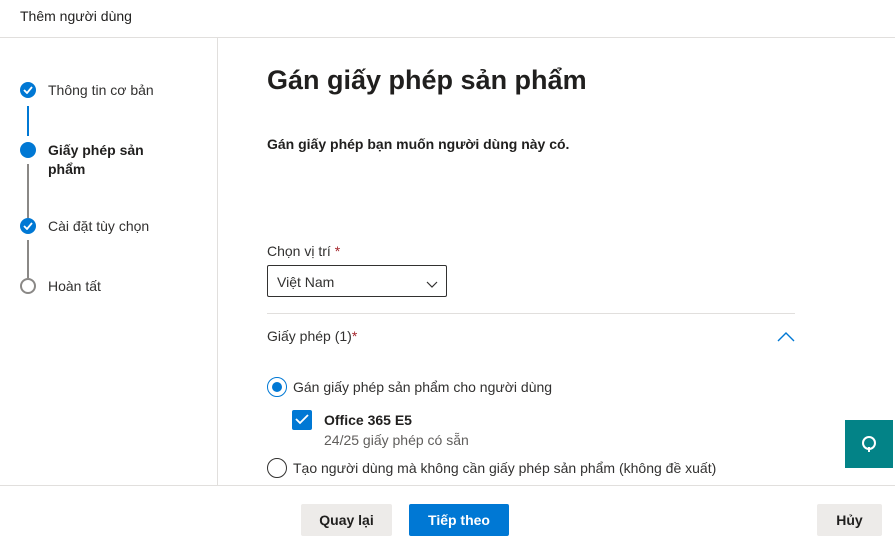 This screenshot has height=548, width=895. Describe the element at coordinates (28, 226) in the screenshot. I see `step-3-check-icon` at that location.